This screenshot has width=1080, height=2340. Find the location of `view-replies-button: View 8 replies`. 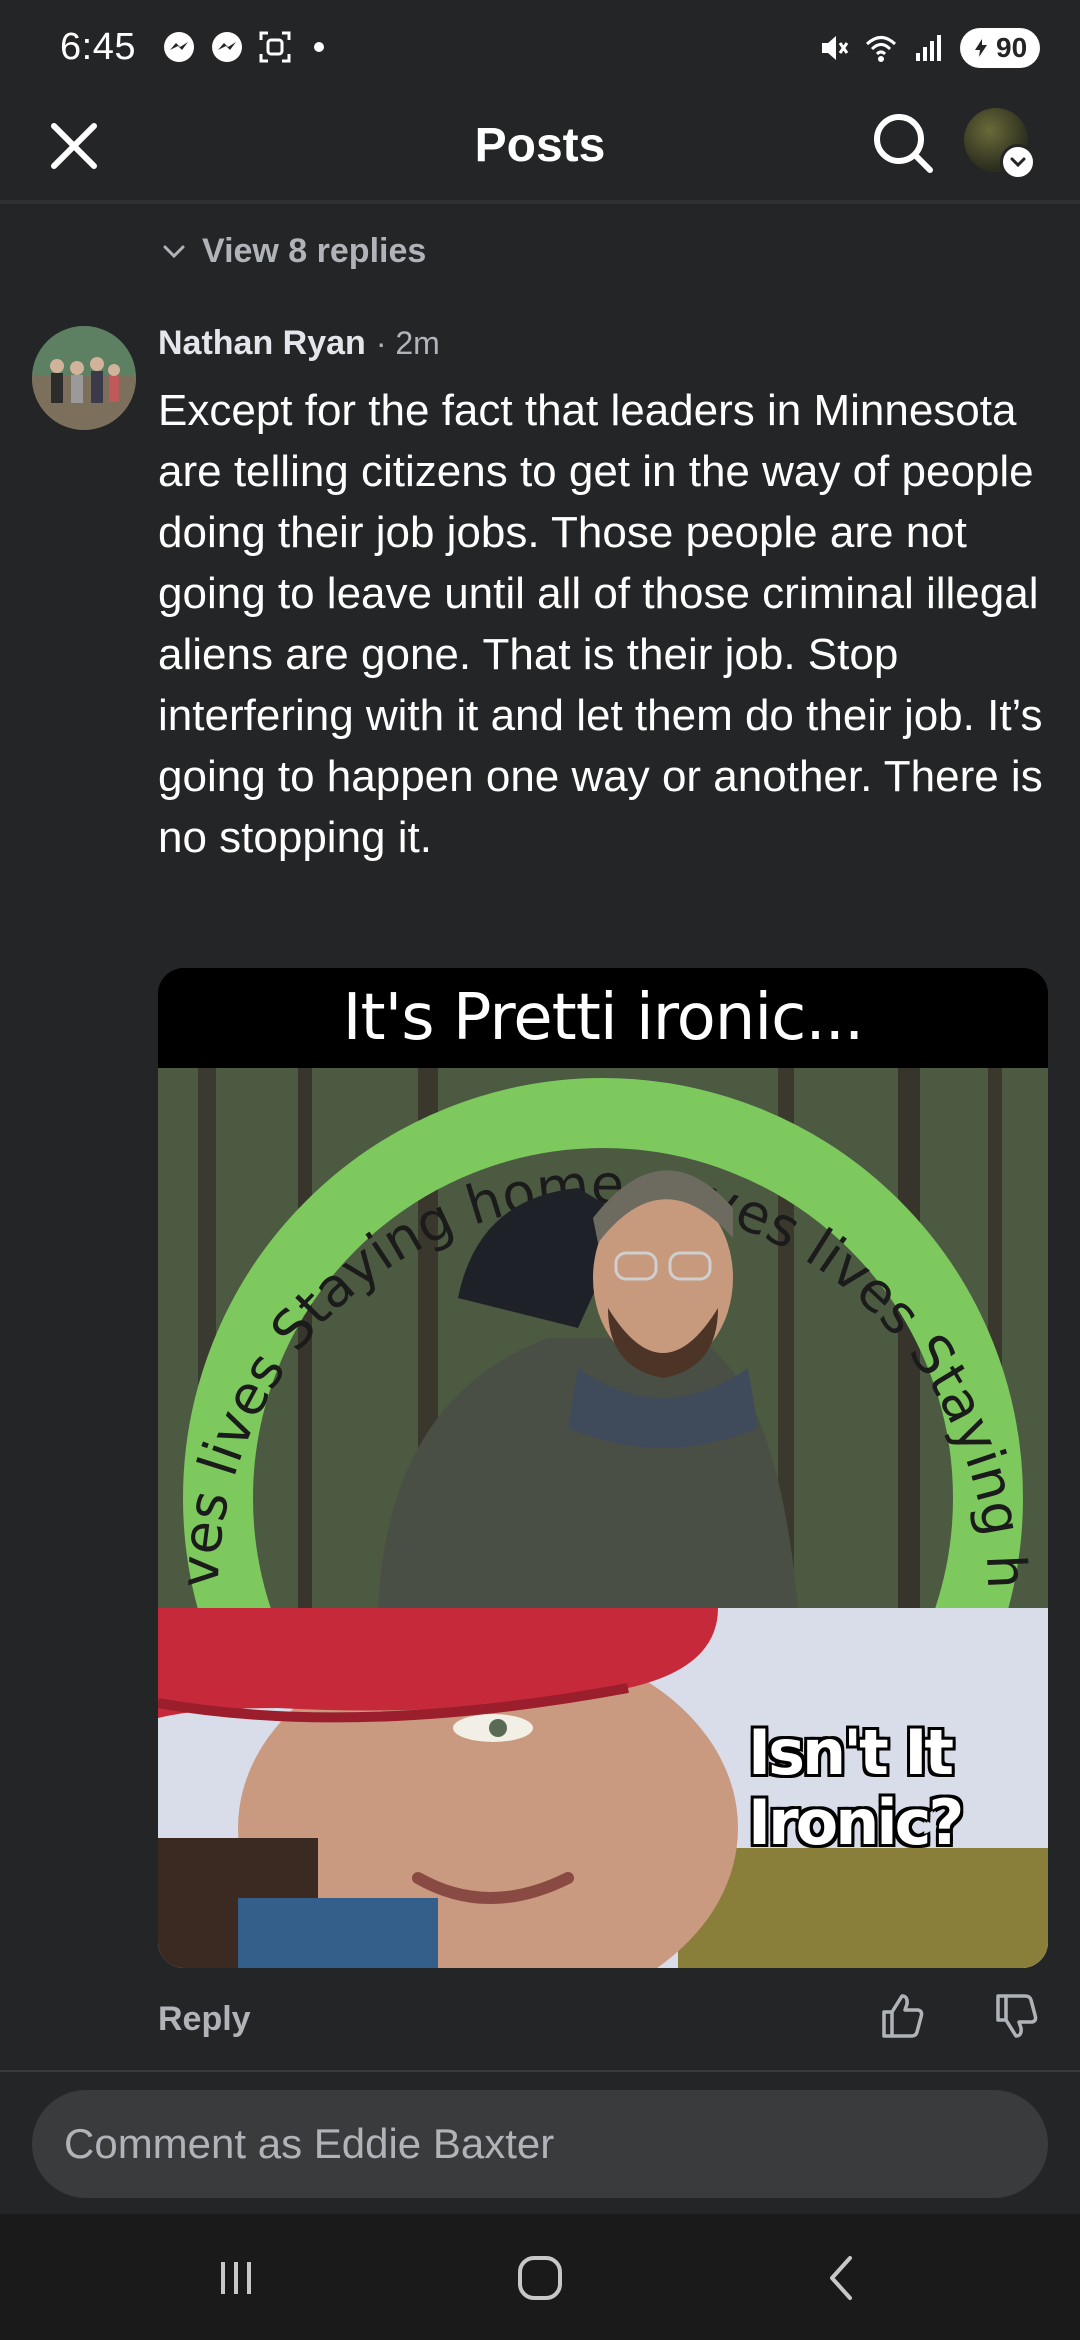

view-replies-button: View 8 replies is located at coordinates (293, 251).